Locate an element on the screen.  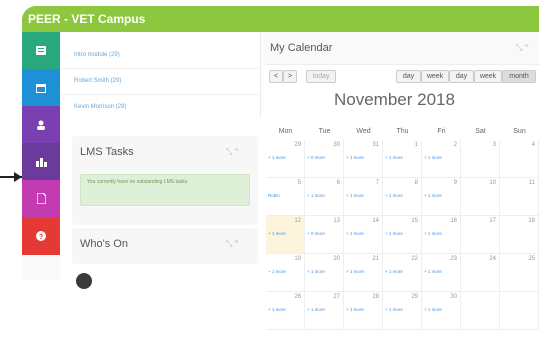
calendar-day-cell: 28 + 1 more is located at coordinates (363, 311).